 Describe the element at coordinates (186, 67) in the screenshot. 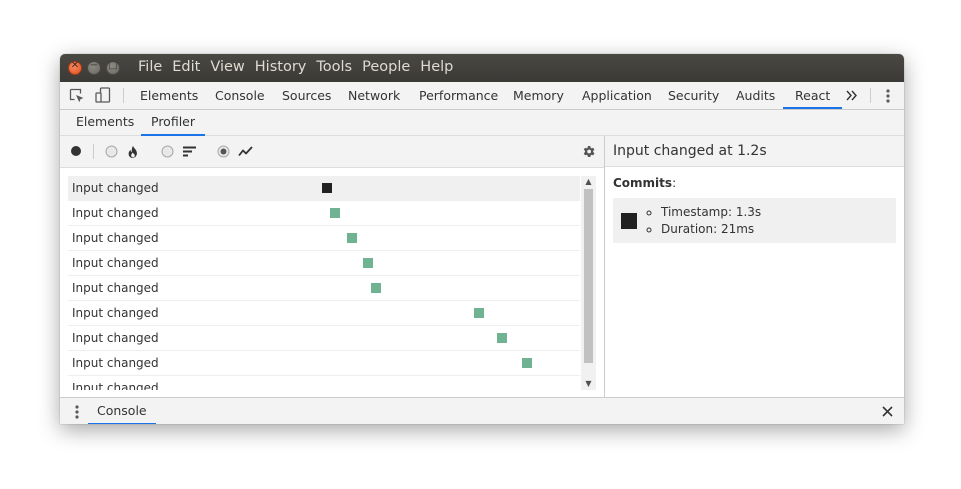

I see `menu-edit: Edit` at that location.